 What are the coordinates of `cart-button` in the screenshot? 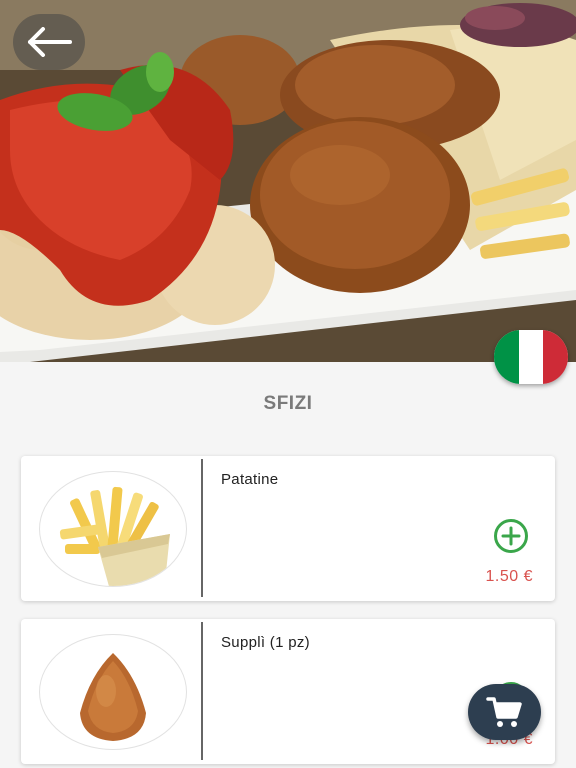 It's located at (504, 712).